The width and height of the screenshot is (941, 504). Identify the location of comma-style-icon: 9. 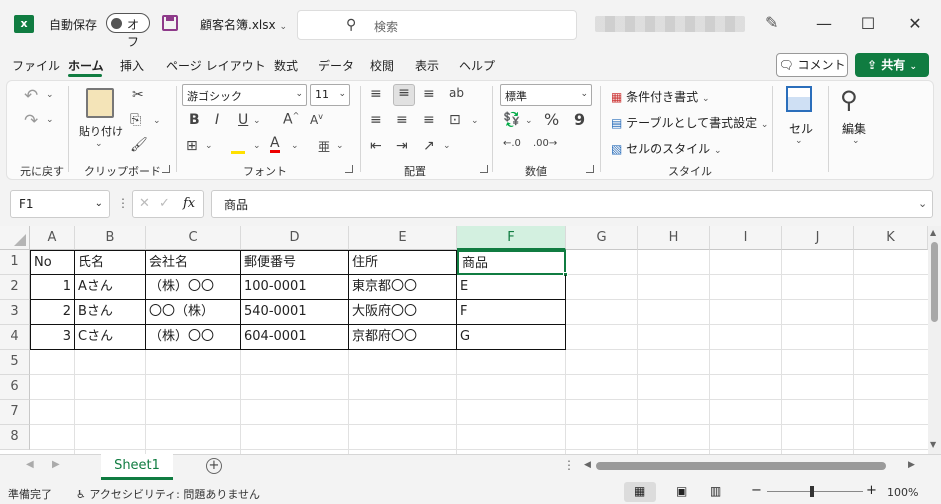
(579, 119).